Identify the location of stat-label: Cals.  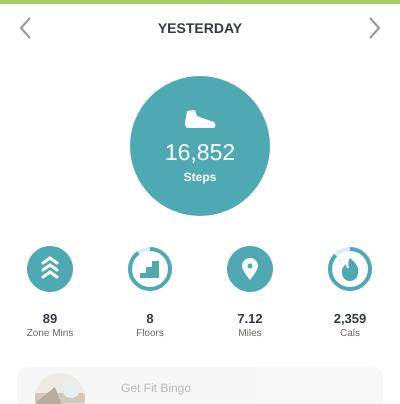
(350, 333).